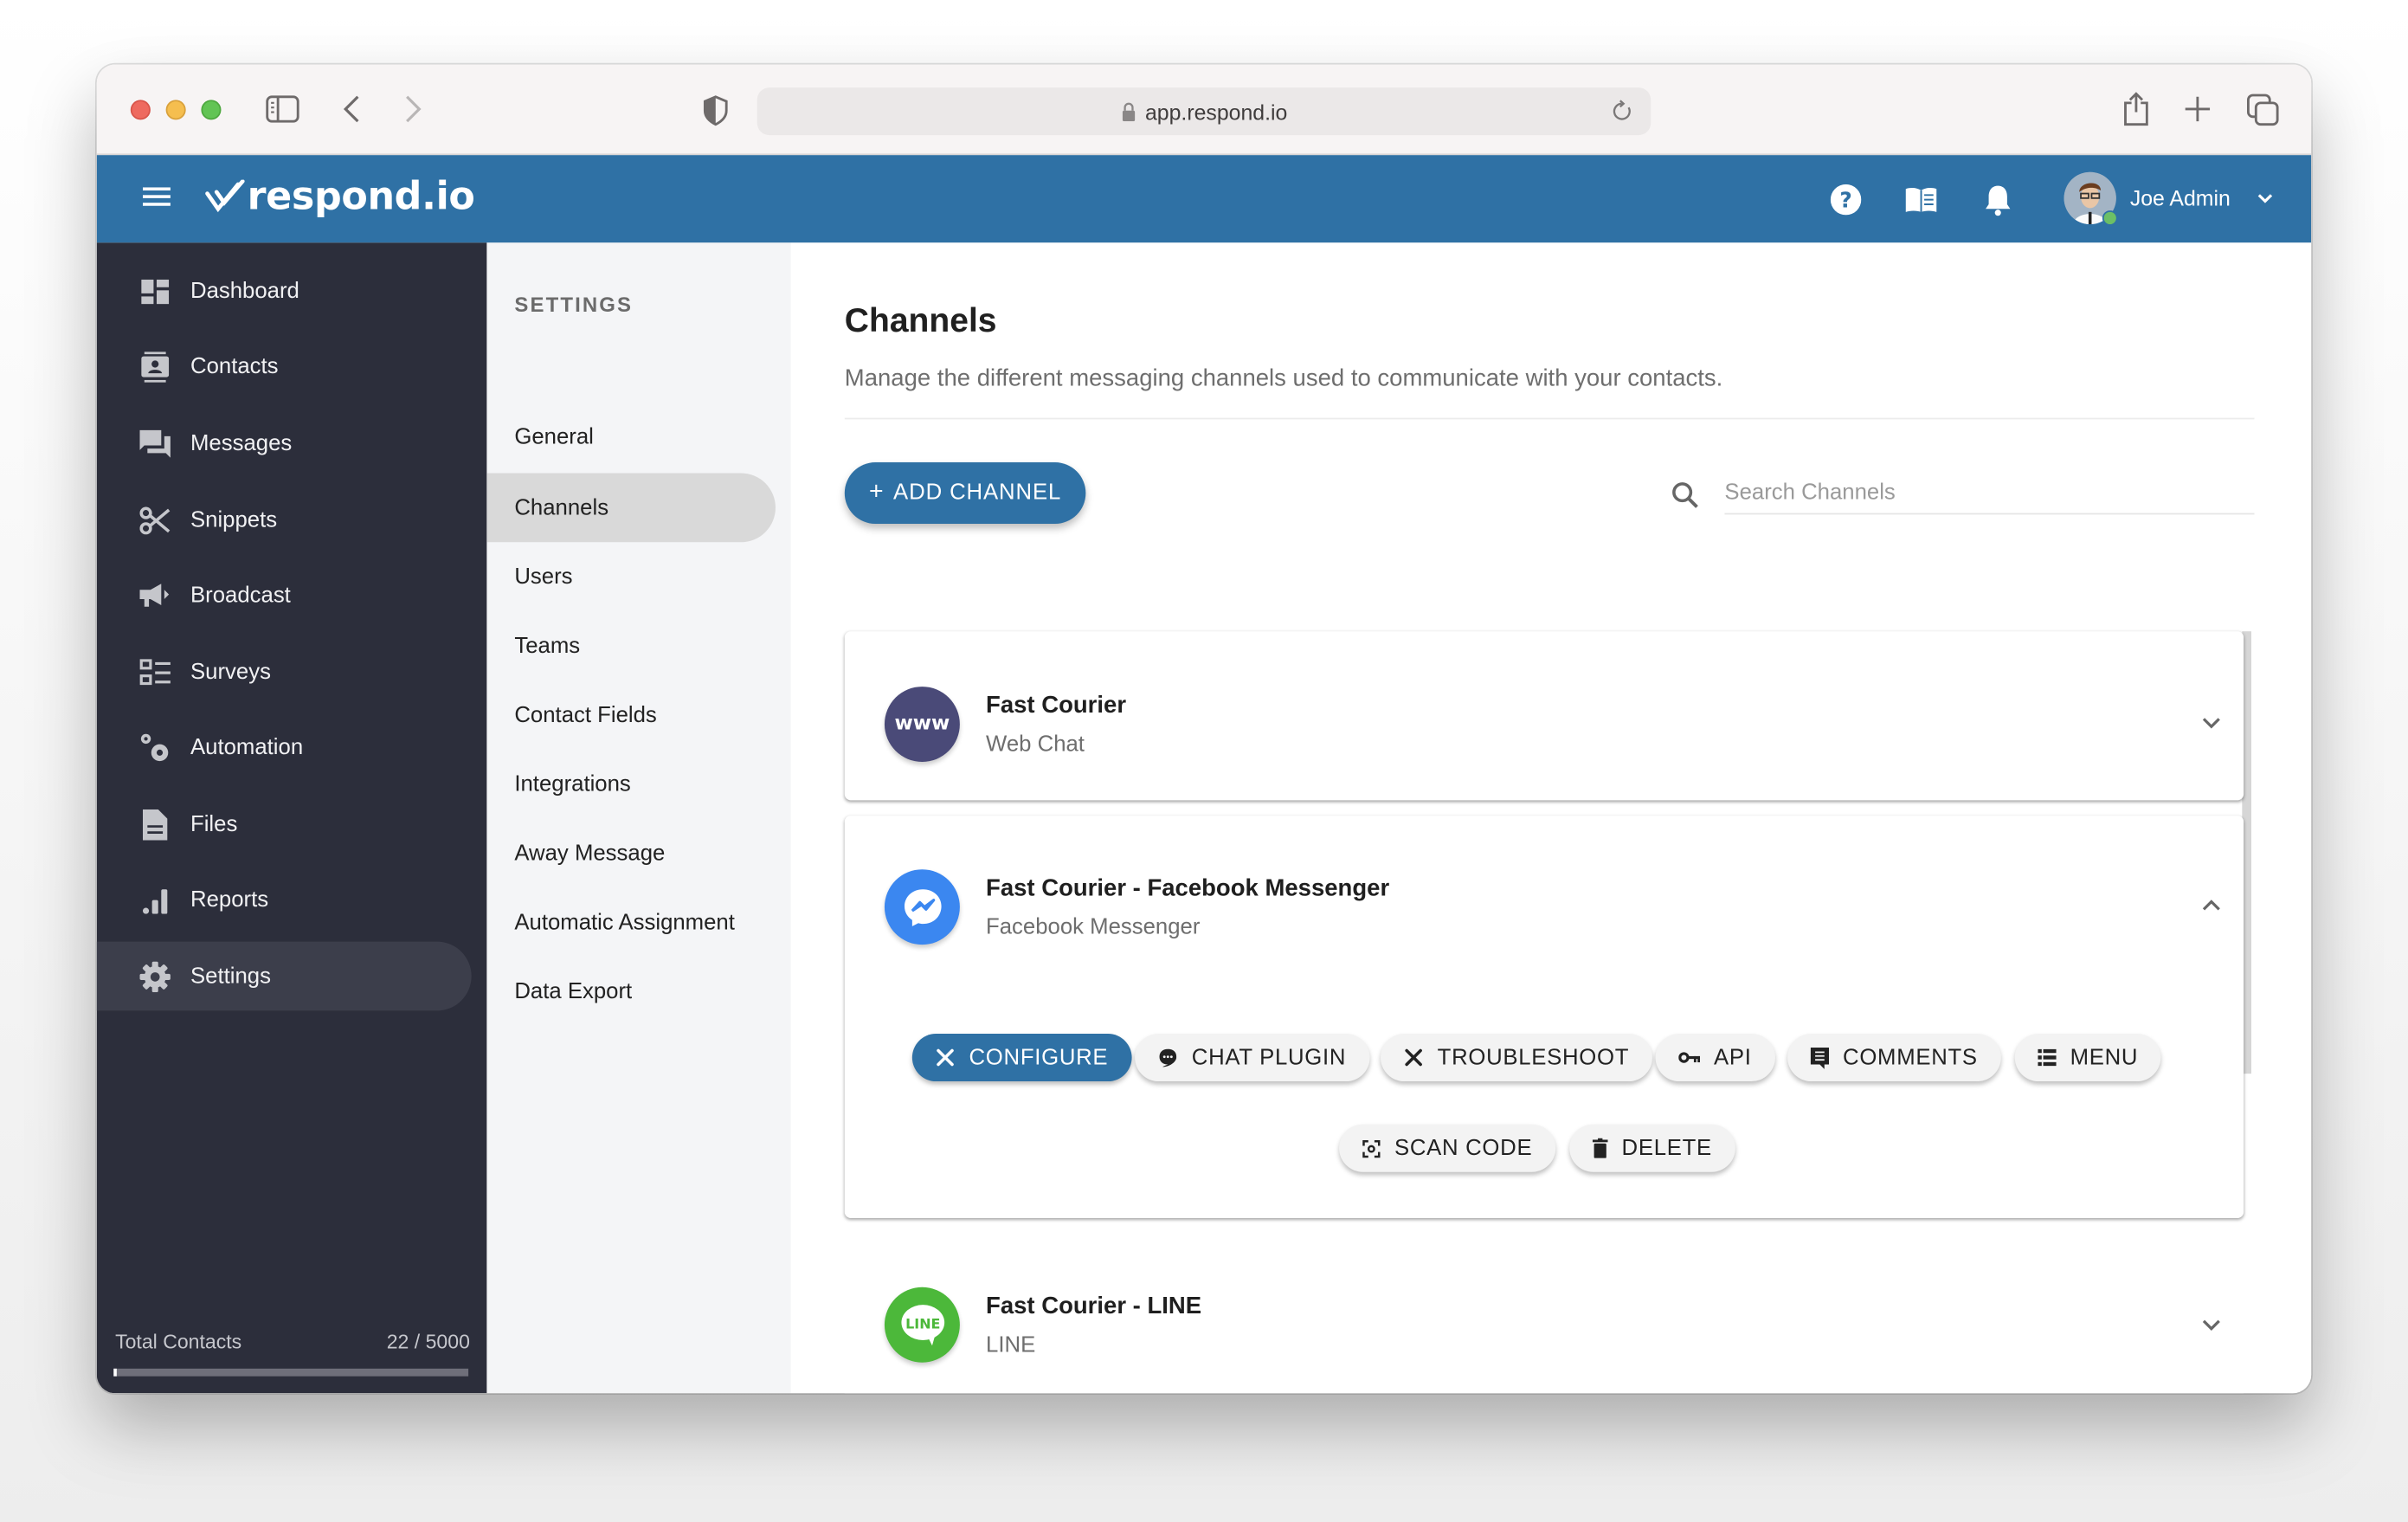  Describe the element at coordinates (115, 1372) in the screenshot. I see `contacts-usage-fill` at that location.